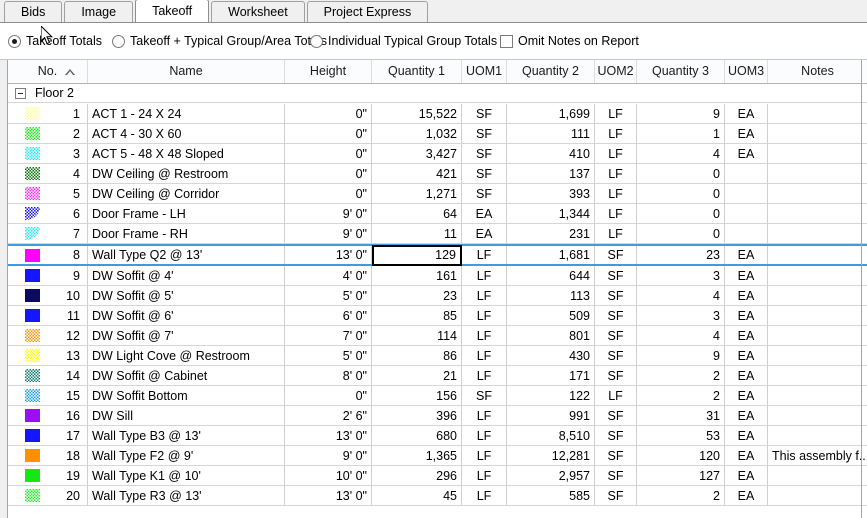 This screenshot has width=867, height=518. I want to click on tab-takeoff: Takeoff, so click(172, 11).